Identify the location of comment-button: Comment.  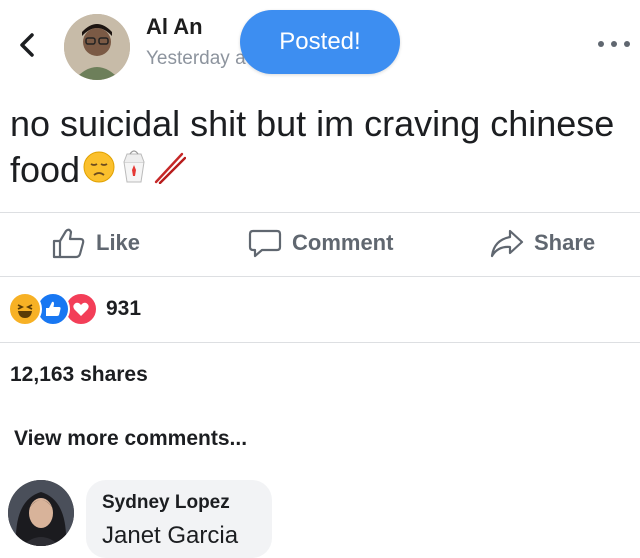
(320, 243).